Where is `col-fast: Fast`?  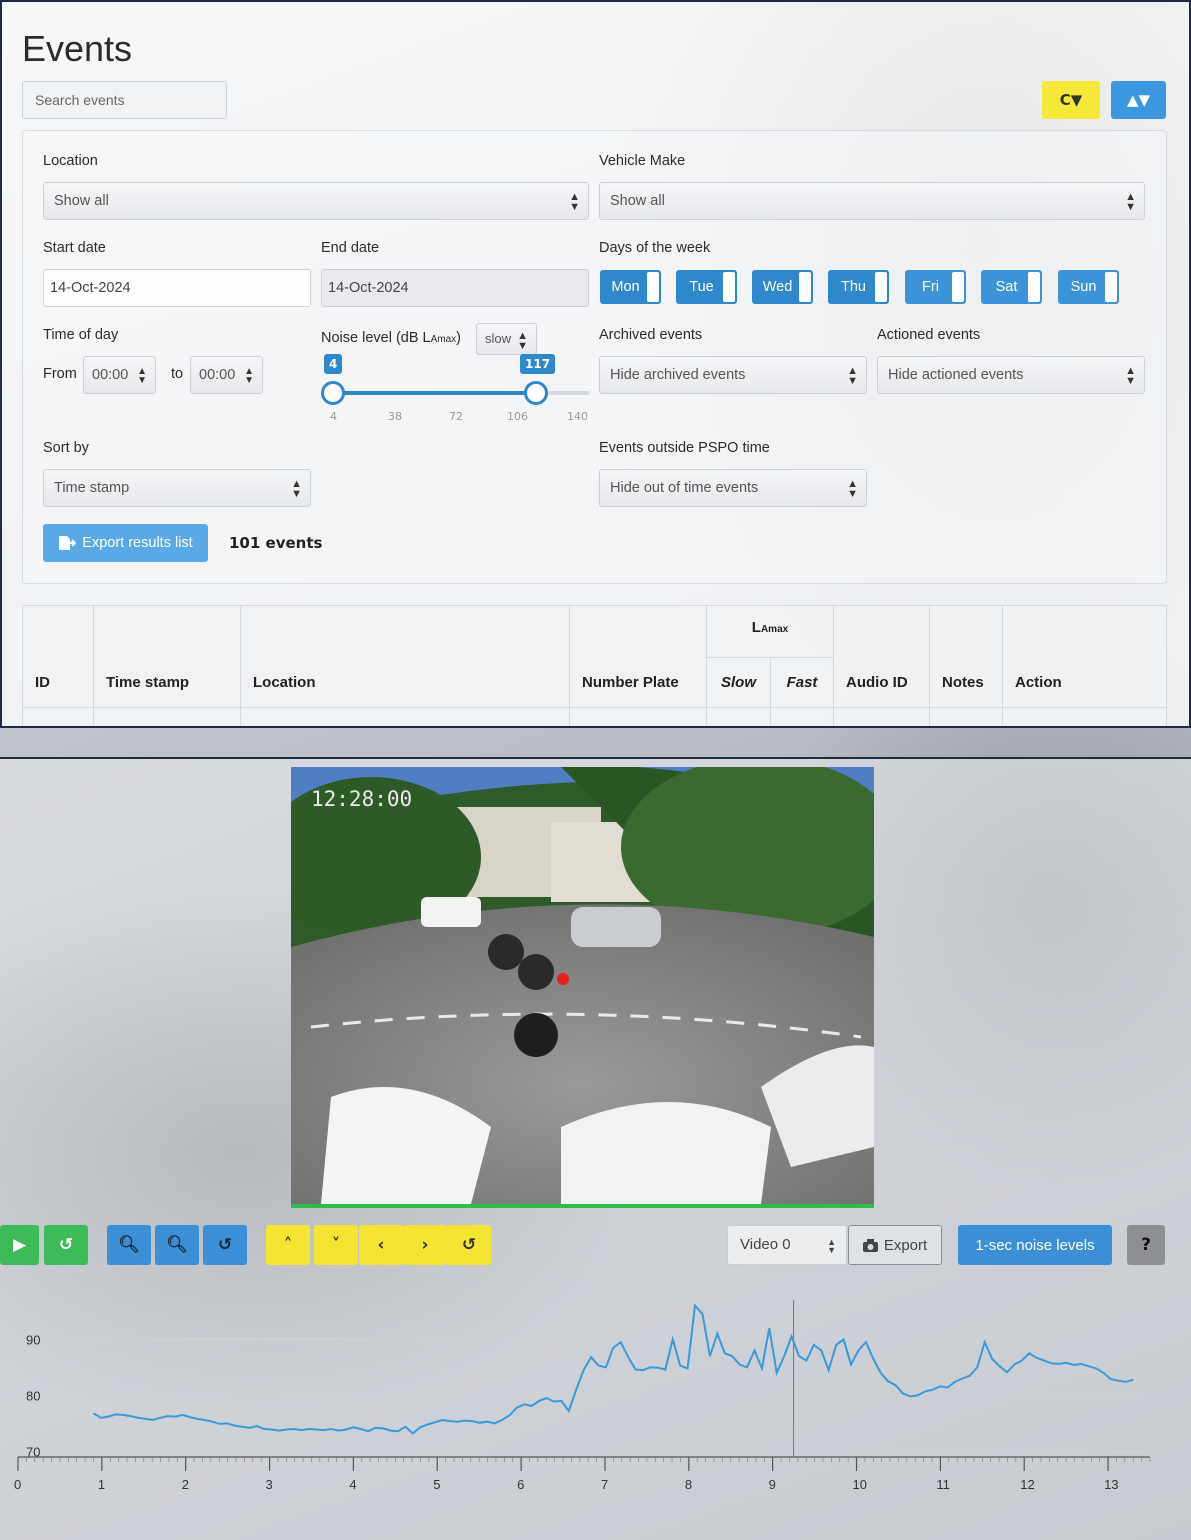 col-fast: Fast is located at coordinates (802, 682).